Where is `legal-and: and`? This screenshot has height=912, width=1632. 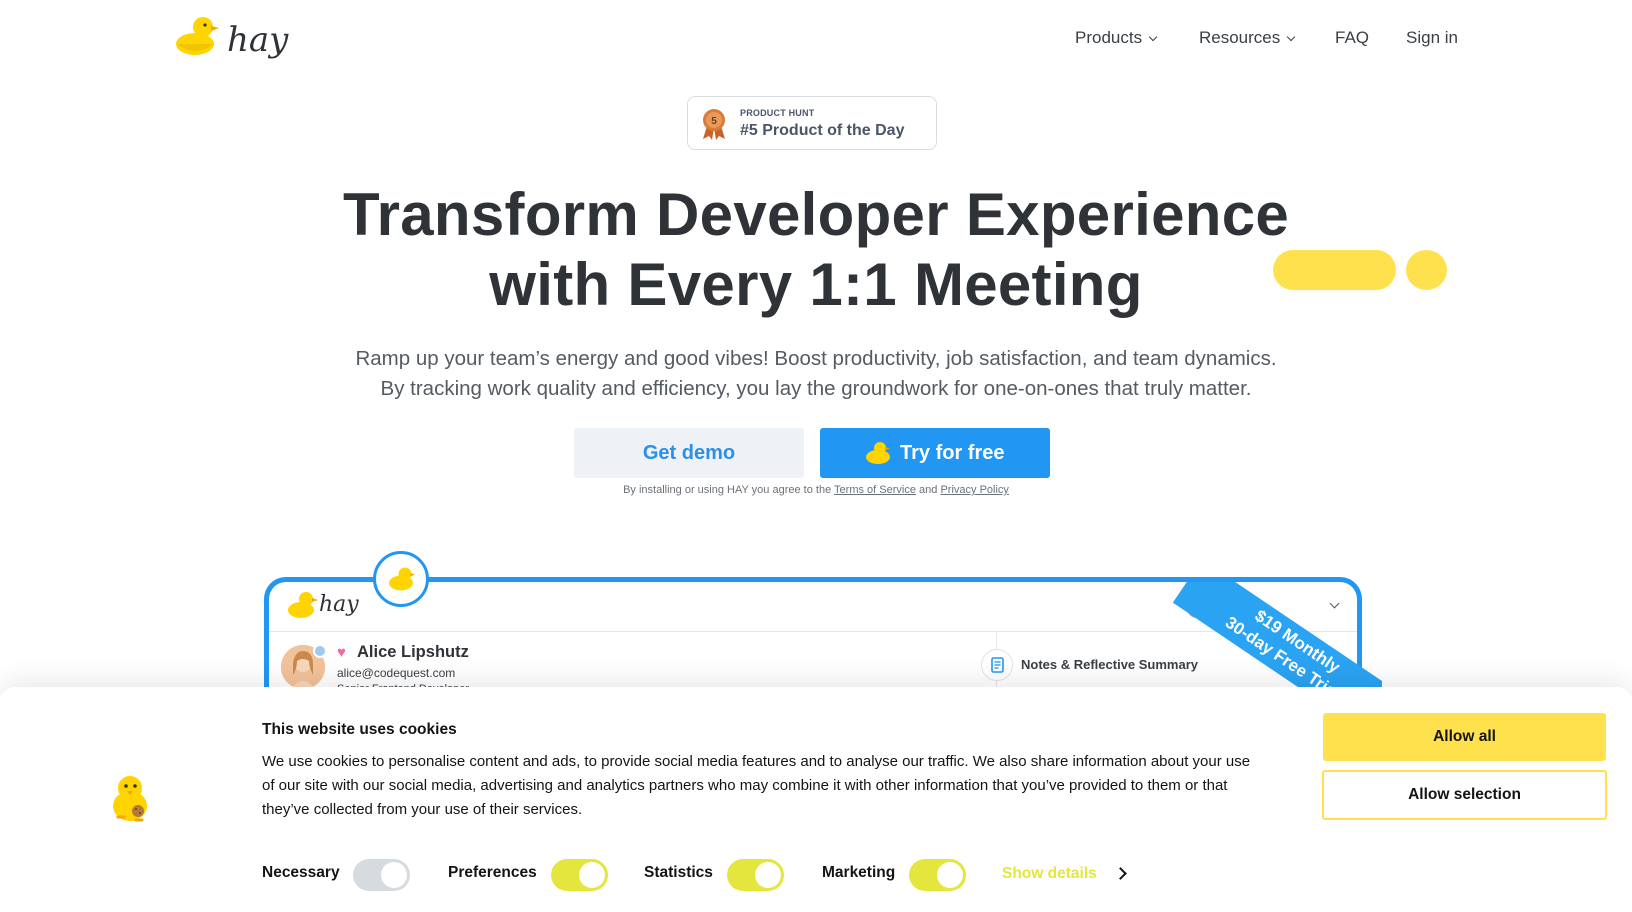 legal-and: and is located at coordinates (928, 490).